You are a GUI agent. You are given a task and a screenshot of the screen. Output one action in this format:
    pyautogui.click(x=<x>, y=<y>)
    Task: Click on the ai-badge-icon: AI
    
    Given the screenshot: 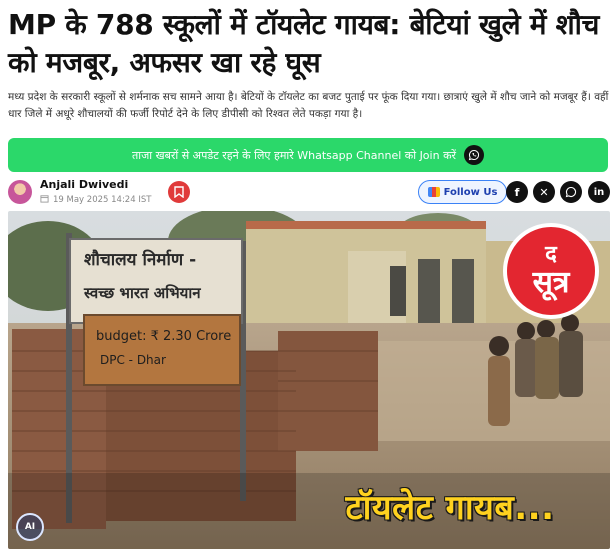 What is the action you would take?
    pyautogui.click(x=30, y=527)
    